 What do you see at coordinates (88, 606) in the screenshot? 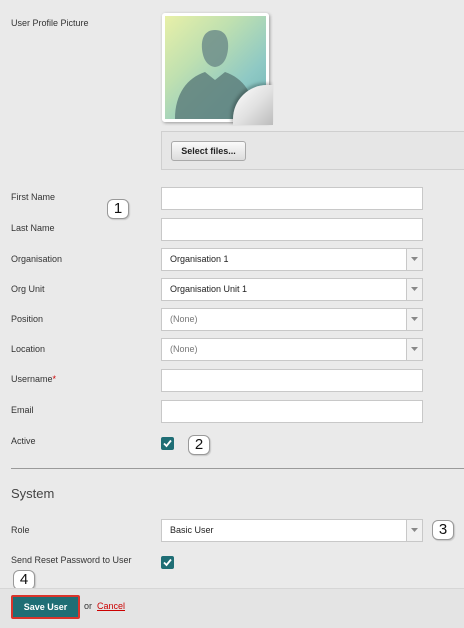
I see `or-text: or` at bounding box center [88, 606].